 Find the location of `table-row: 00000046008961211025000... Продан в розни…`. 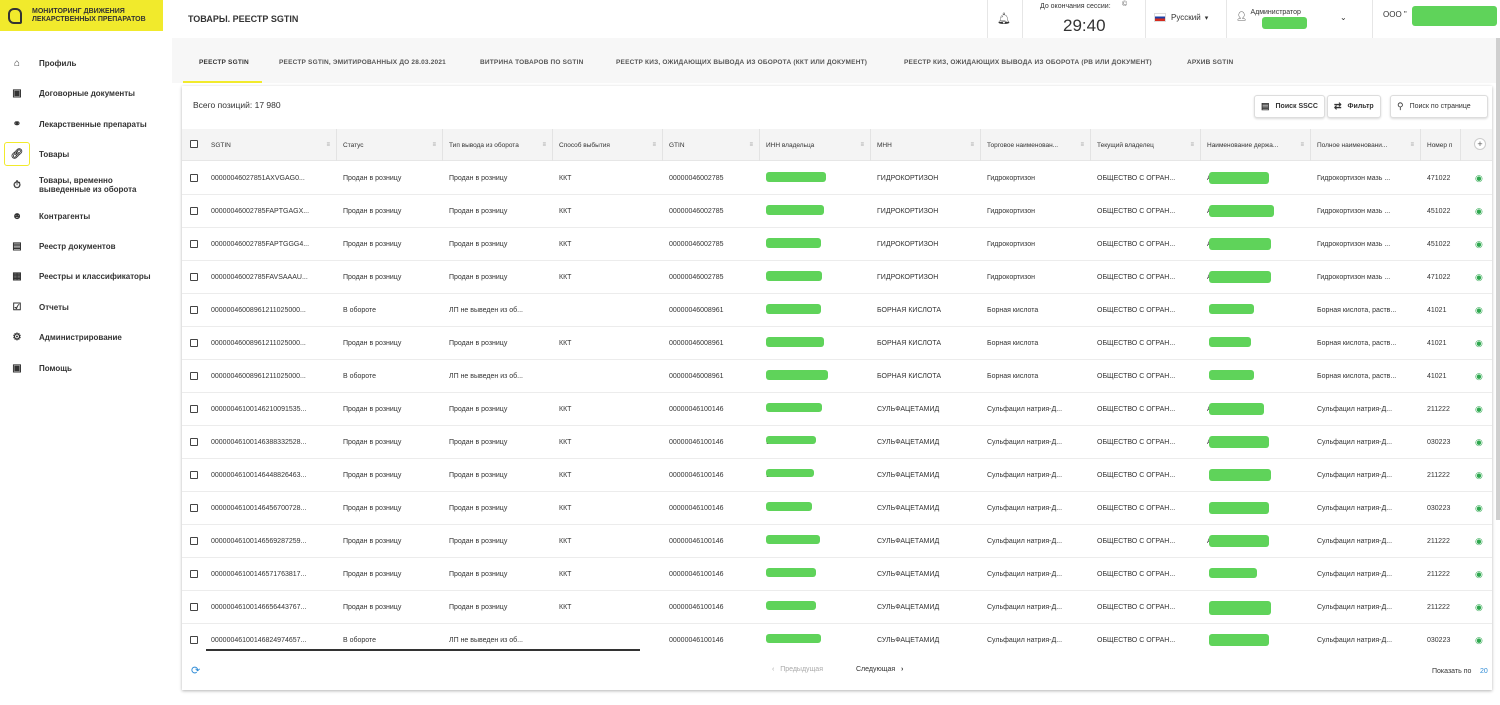

table-row: 00000046008961211025000... Продан в розни… is located at coordinates (837, 343).